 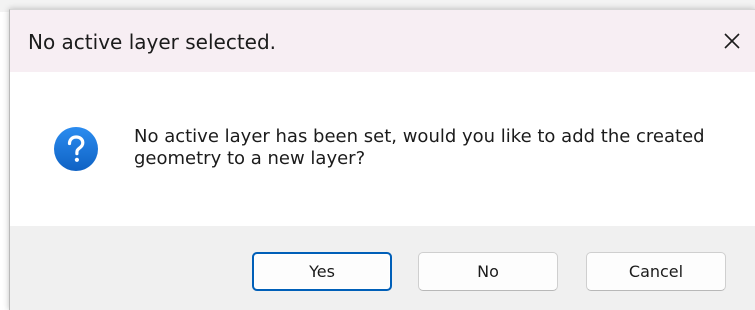 I want to click on close-icon, so click(x=732, y=41).